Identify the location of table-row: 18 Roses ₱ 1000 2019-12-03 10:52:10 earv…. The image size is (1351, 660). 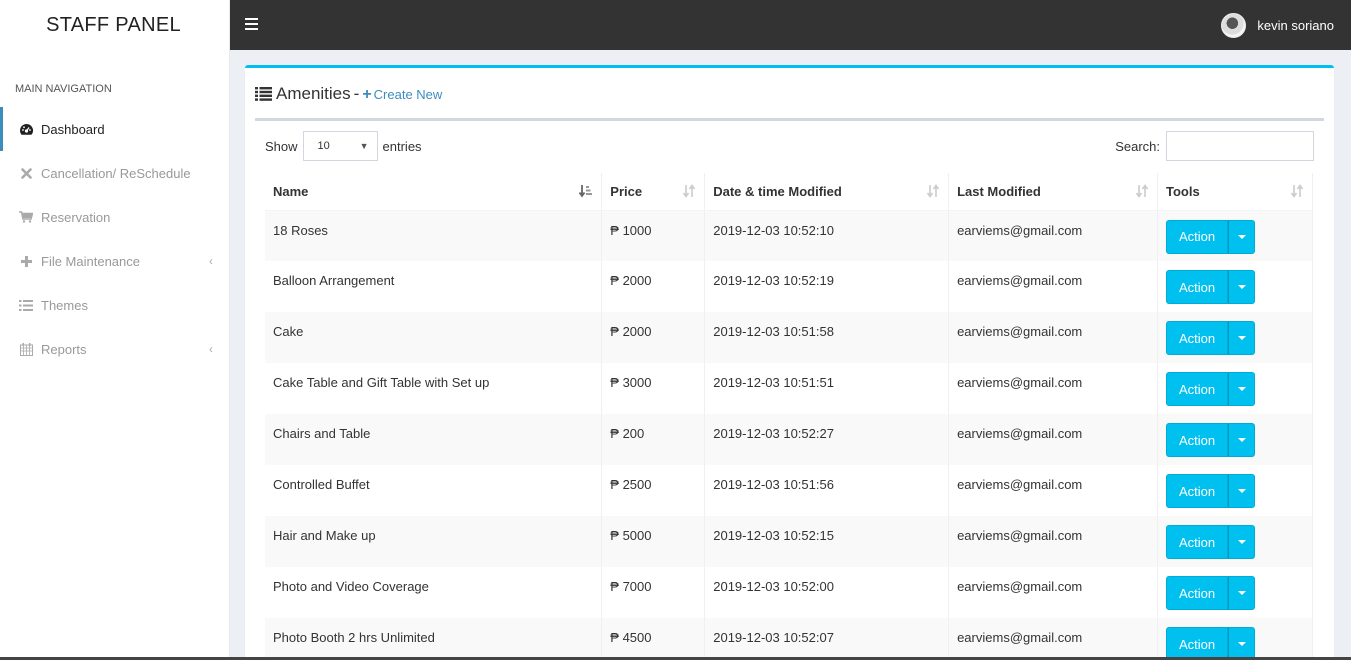
(789, 235).